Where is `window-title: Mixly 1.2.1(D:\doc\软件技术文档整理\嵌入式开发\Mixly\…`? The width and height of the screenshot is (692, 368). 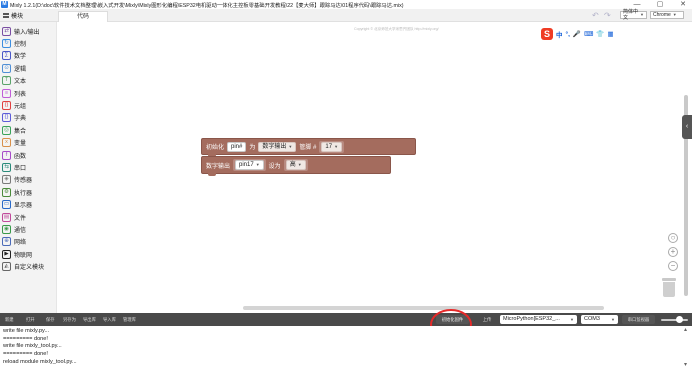
window-title: Mixly 1.2.1(D:\doc\软件技术文档整理\嵌入式开发\Mixly\… is located at coordinates (207, 5).